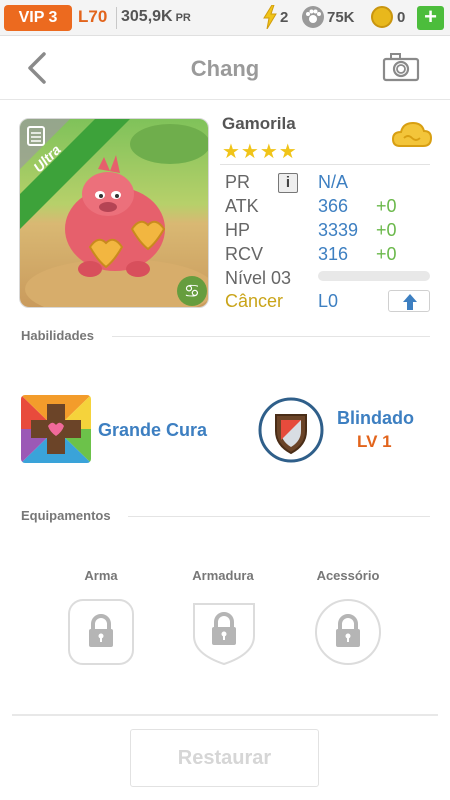 The height and width of the screenshot is (800, 450). I want to click on lightning-icon, so click(270, 17).